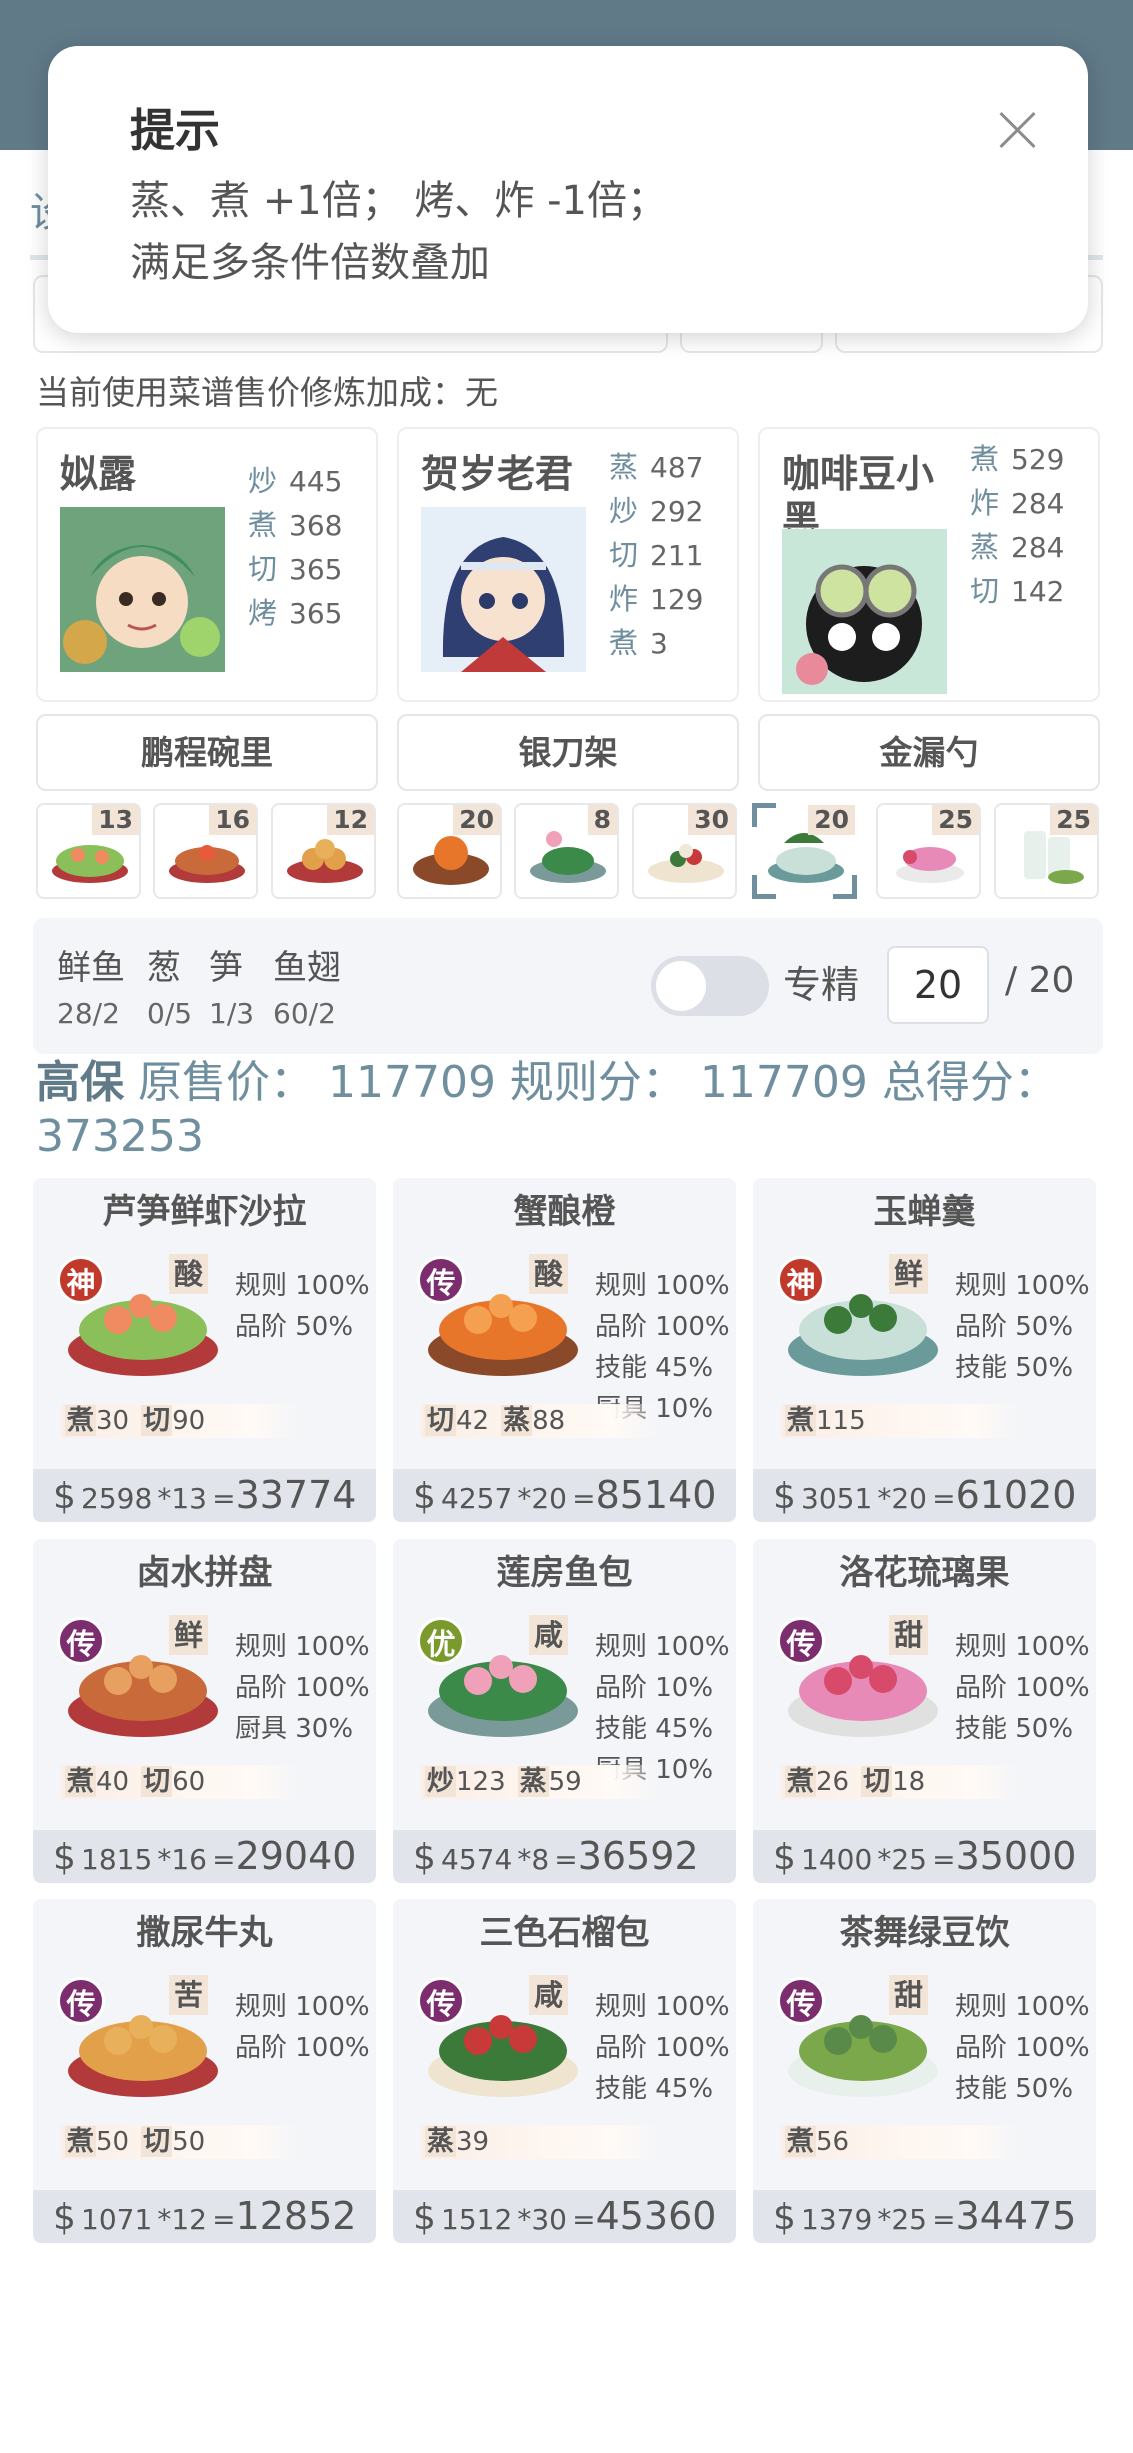 This screenshot has height=2453, width=1133. Describe the element at coordinates (398, 201) in the screenshot. I see `dialog-text-line1: 蒸、煮 +1倍； 烤、炸 -1倍；` at that location.